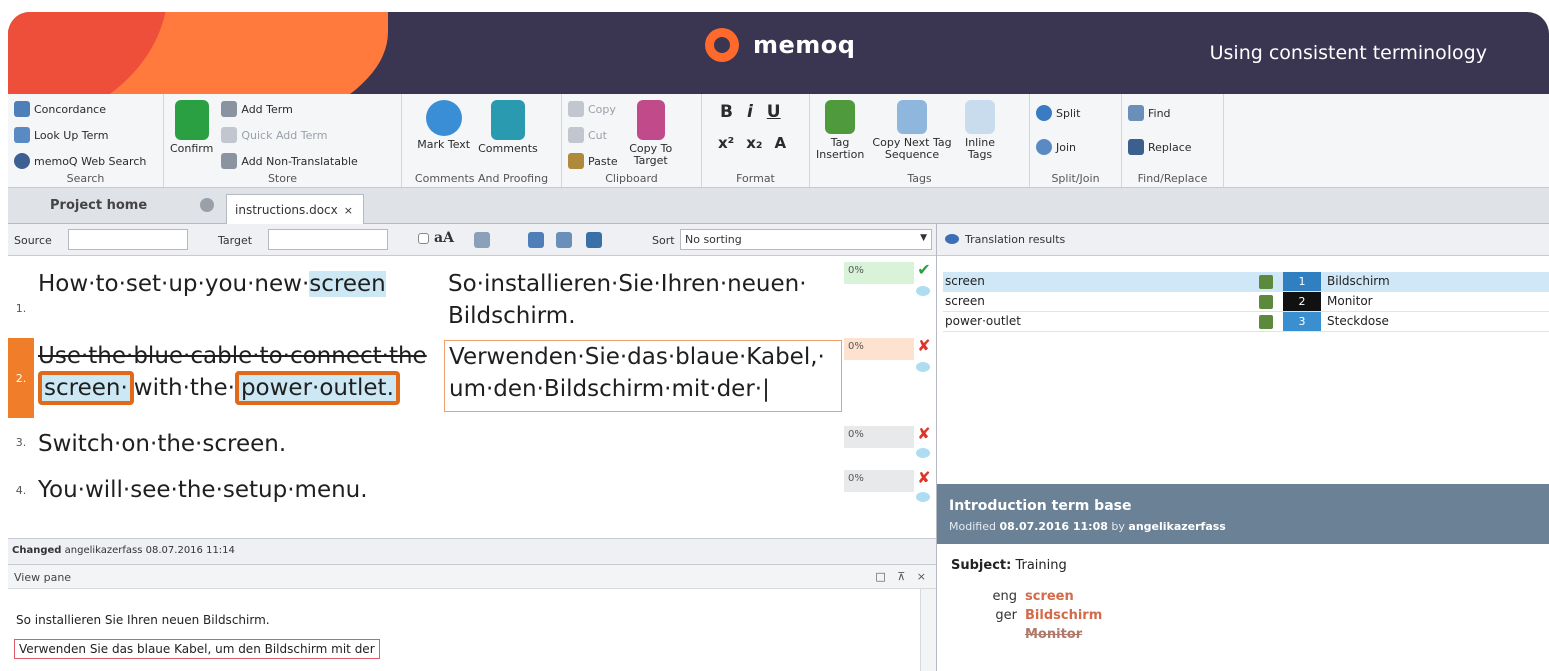  I want to click on add-term-button: Add Term, so click(289, 109).